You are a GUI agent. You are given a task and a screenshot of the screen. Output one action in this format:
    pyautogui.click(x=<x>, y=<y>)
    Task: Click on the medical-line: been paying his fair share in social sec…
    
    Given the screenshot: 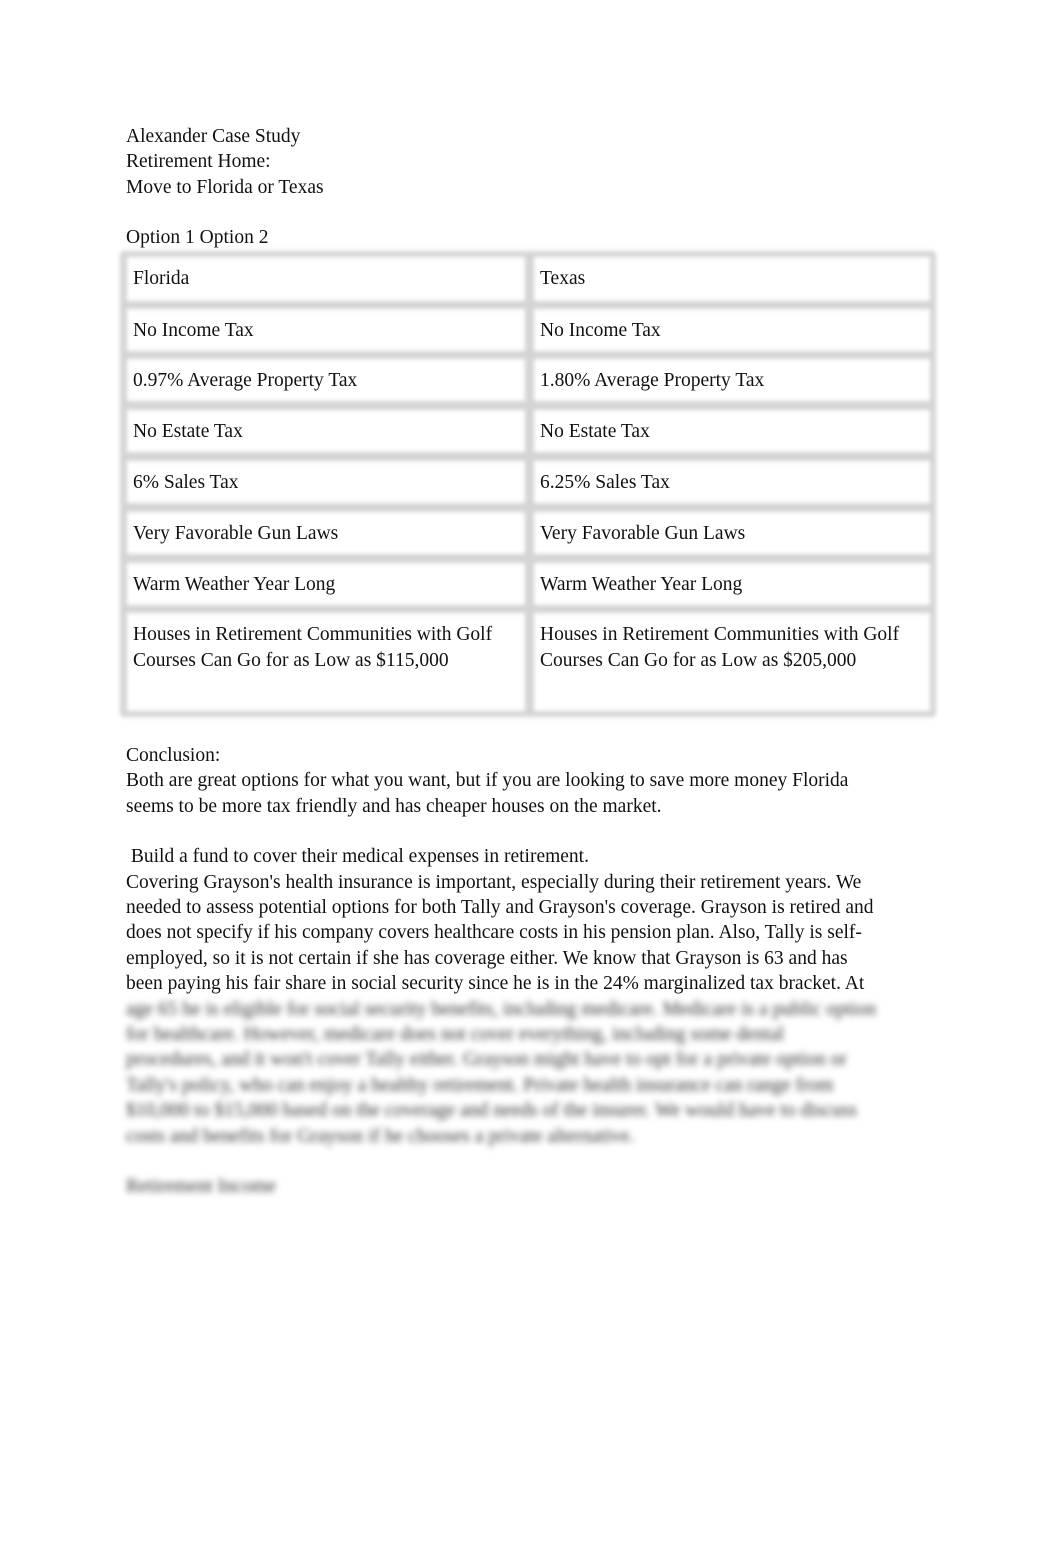 What is the action you would take?
    pyautogui.click(x=495, y=984)
    